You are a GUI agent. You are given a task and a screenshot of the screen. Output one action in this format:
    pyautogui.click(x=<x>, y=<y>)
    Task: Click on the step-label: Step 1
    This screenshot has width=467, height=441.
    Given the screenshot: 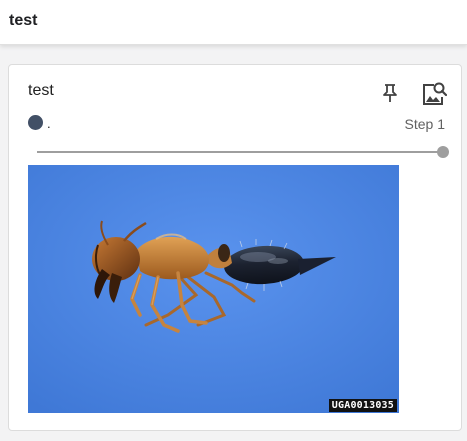 What is the action you would take?
    pyautogui.click(x=424, y=124)
    